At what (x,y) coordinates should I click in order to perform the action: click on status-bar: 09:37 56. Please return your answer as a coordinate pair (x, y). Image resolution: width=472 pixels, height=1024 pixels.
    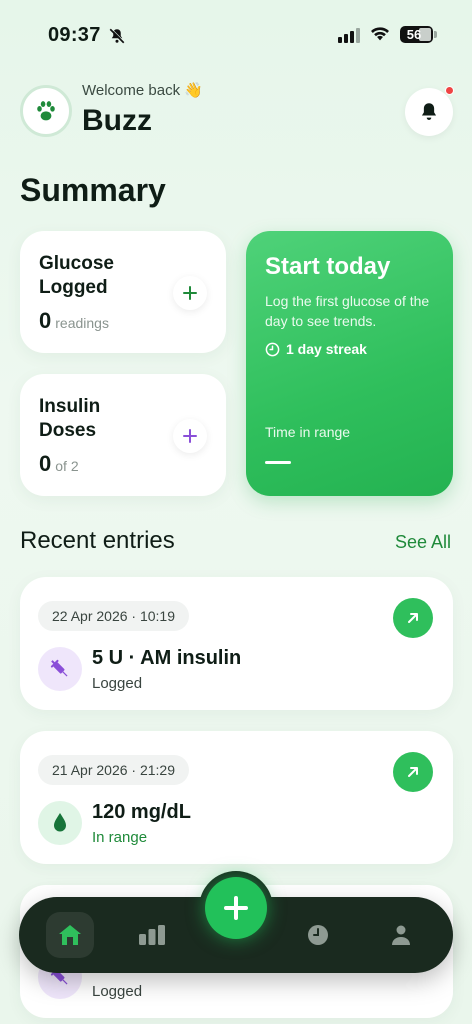
    Looking at the image, I should click on (236, 35).